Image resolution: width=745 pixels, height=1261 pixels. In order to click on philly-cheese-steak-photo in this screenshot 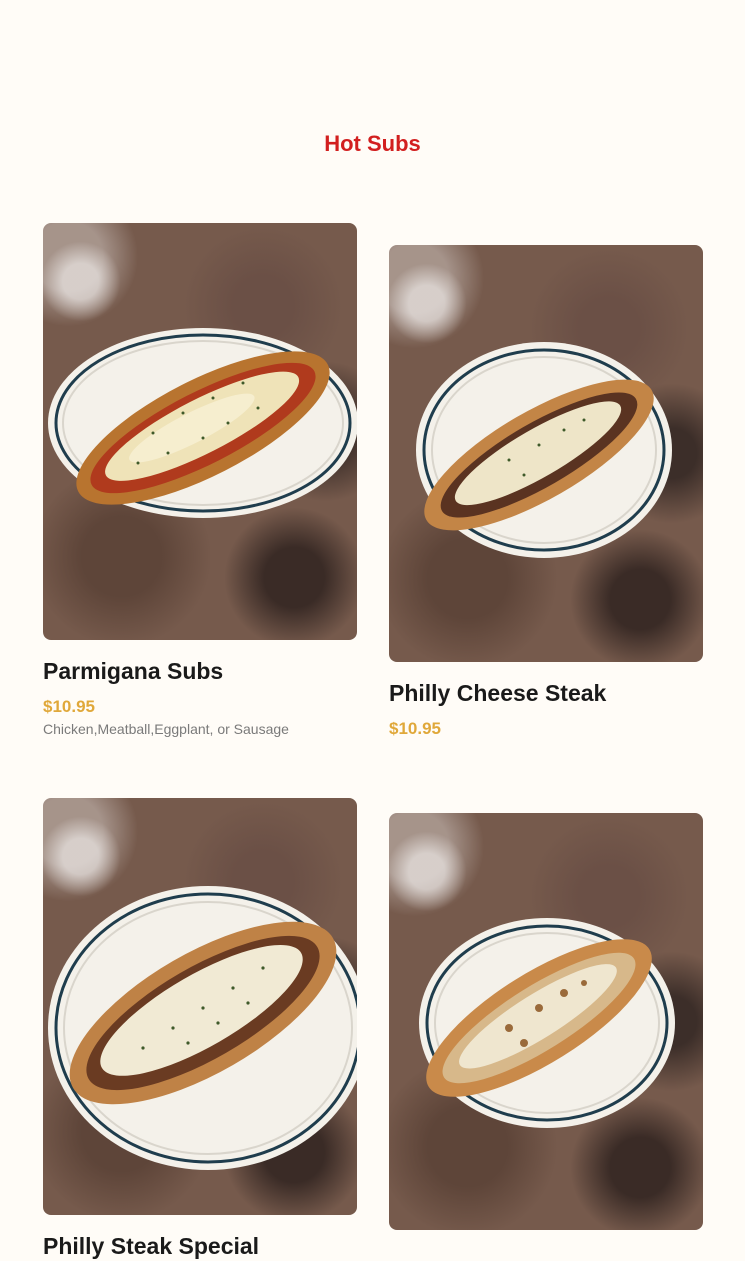, I will do `click(546, 453)`.